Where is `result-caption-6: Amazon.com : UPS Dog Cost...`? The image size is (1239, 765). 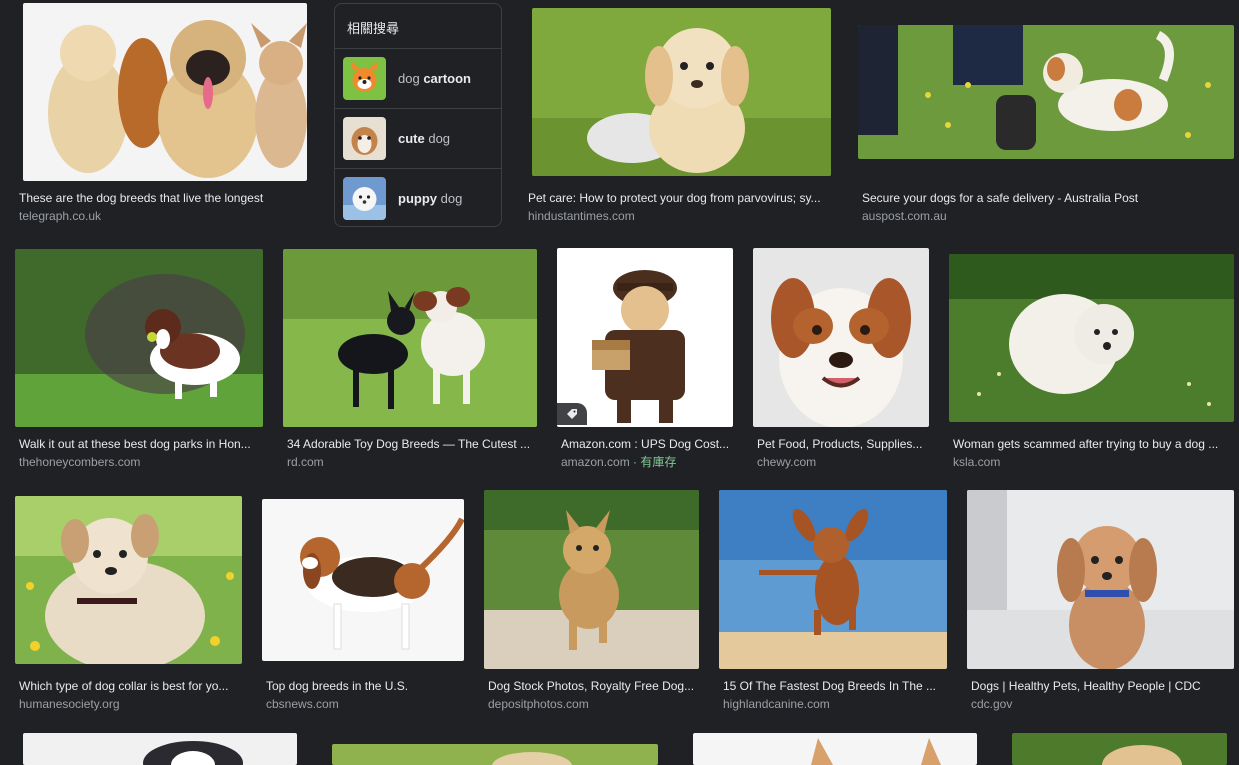
result-caption-6: Amazon.com : UPS Dog Cost... is located at coordinates (648, 444).